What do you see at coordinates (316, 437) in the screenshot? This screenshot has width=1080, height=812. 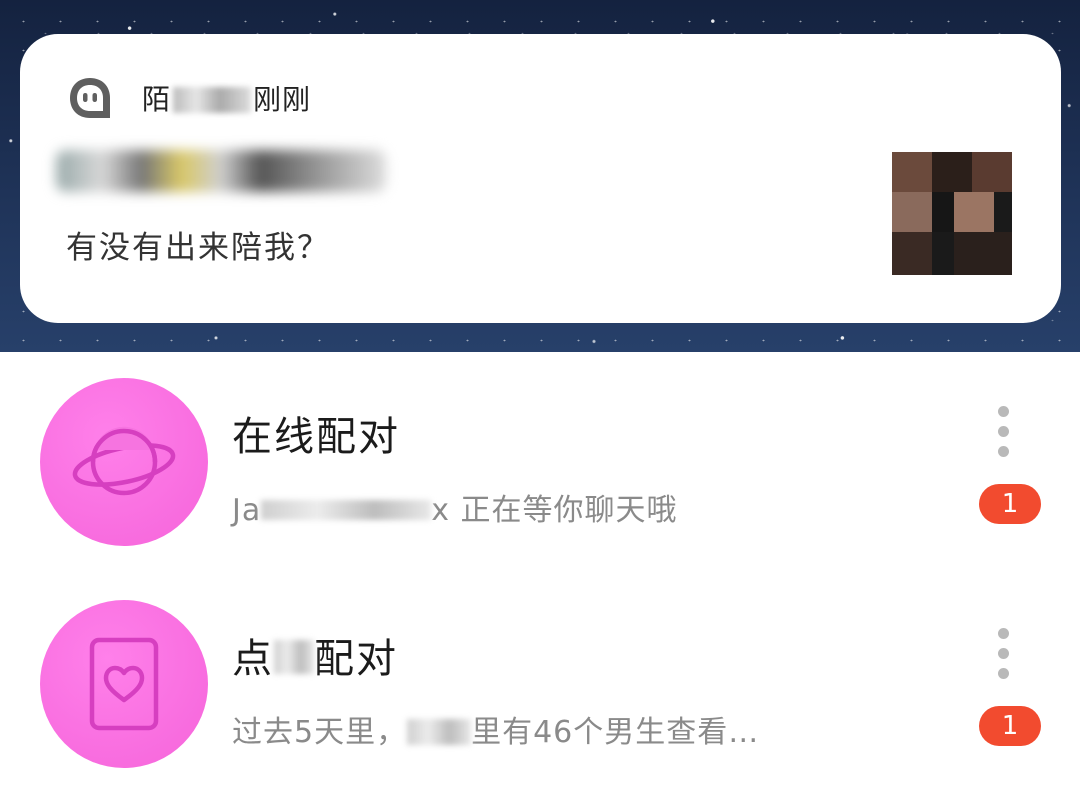 I see `row-title: 在线配对` at bounding box center [316, 437].